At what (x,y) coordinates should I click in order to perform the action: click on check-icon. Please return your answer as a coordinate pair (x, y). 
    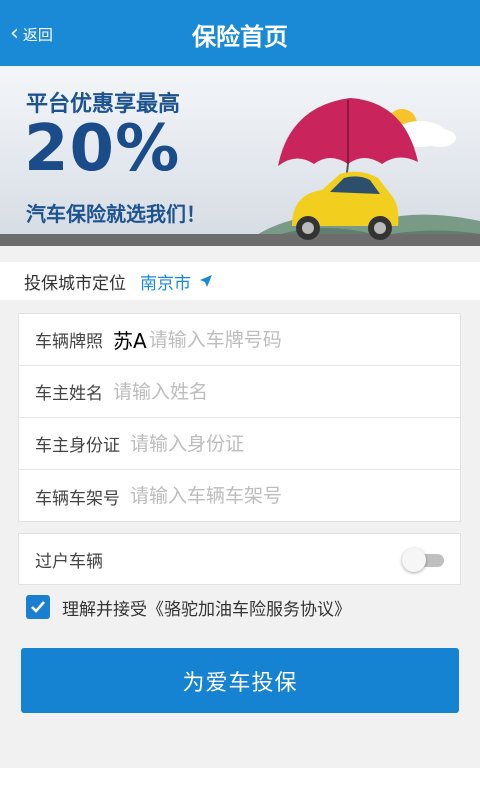
    Looking at the image, I should click on (38, 607).